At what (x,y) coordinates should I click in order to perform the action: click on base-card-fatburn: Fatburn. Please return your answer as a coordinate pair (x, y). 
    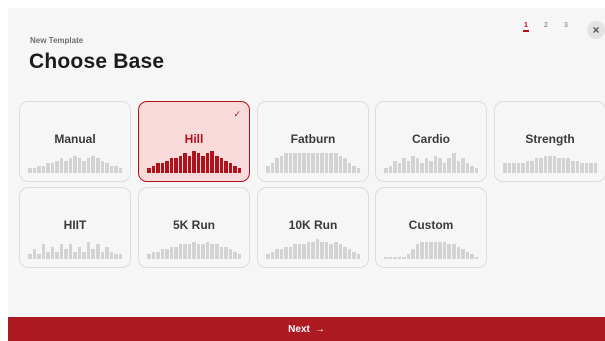
    Looking at the image, I should click on (313, 141).